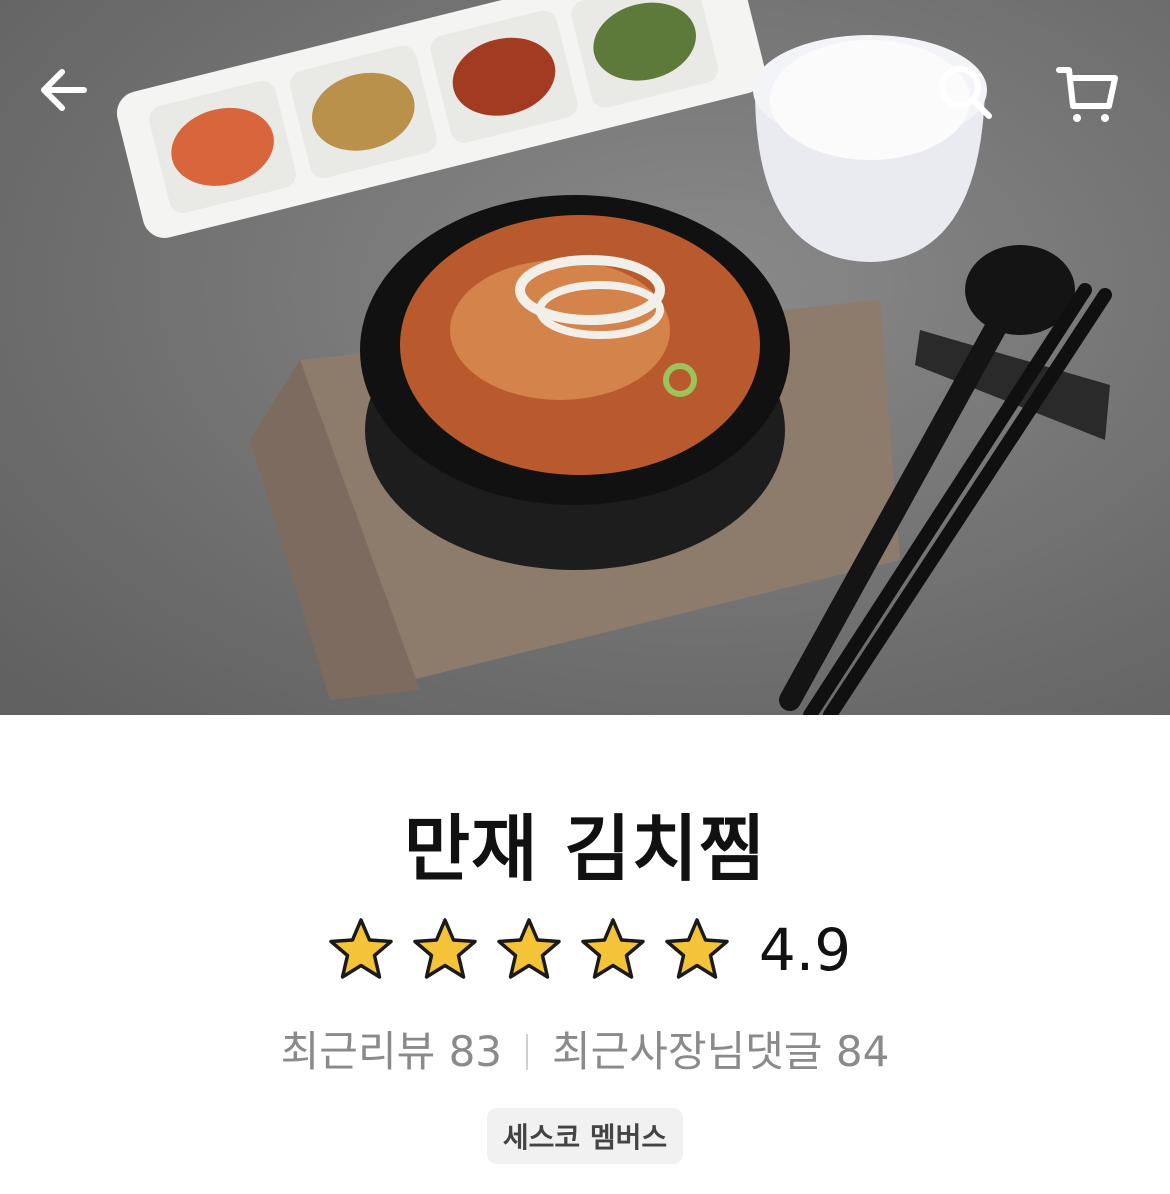 This screenshot has height=1194, width=1170. I want to click on search-icon, so click(965, 92).